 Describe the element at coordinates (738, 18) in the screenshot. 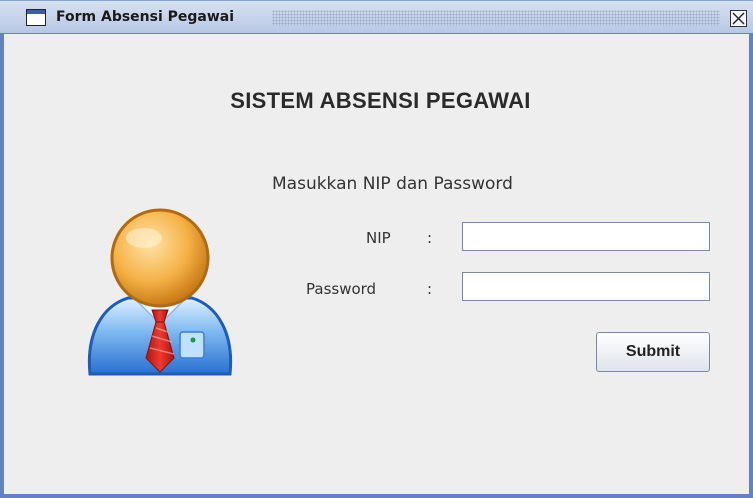

I see `close-icon` at that location.